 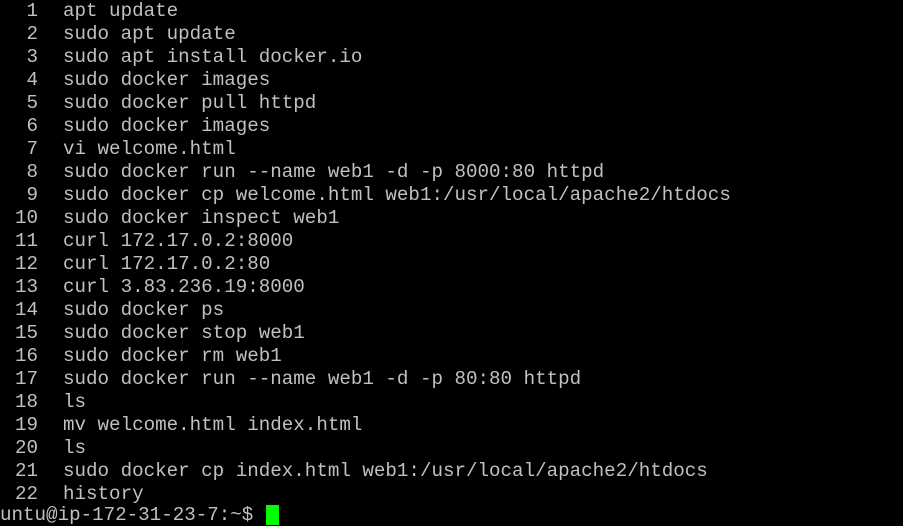 What do you see at coordinates (178, 241) in the screenshot?
I see `history-command: curl 172.17.0.2:8000` at bounding box center [178, 241].